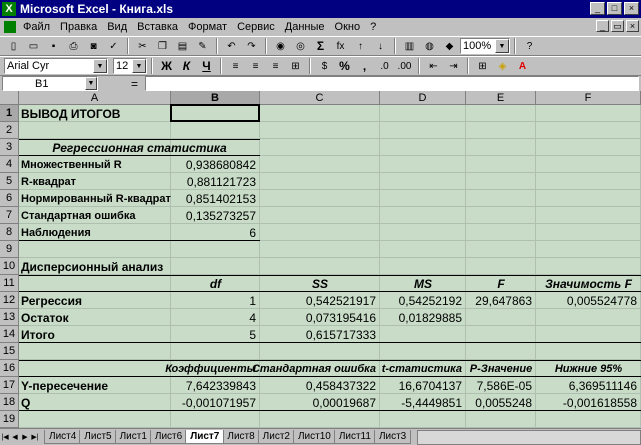  What do you see at coordinates (320, 334) in the screenshot?
I see `cell-c14: 0,615717333` at bounding box center [320, 334].